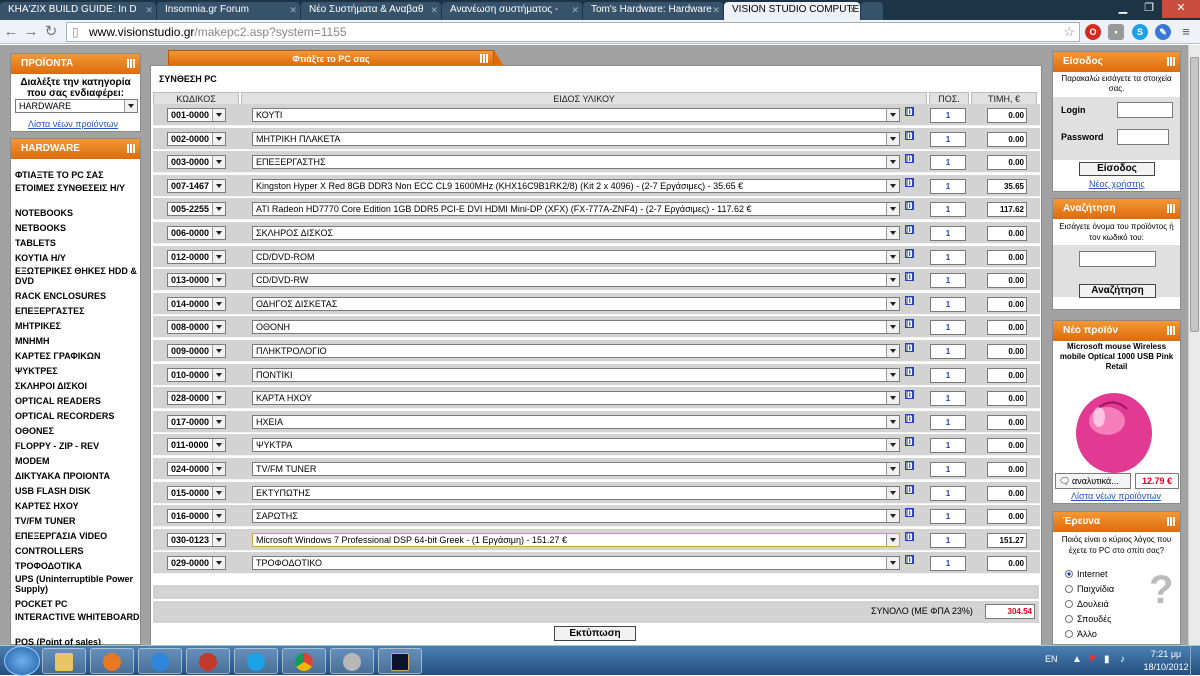 The height and width of the screenshot is (676, 1200). What do you see at coordinates (196, 162) in the screenshot?
I see `code-select: 003-0000` at bounding box center [196, 162].